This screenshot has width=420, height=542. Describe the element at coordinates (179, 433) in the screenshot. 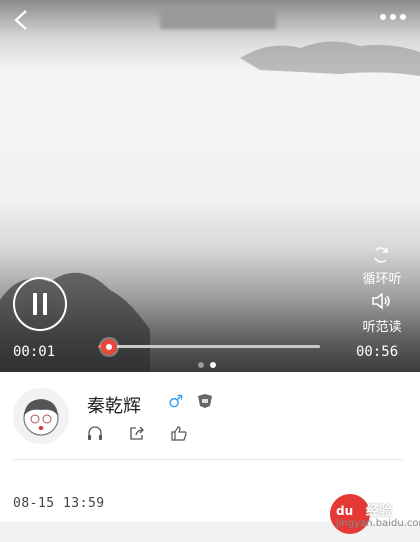

I see `thumbs-up-icon` at that location.